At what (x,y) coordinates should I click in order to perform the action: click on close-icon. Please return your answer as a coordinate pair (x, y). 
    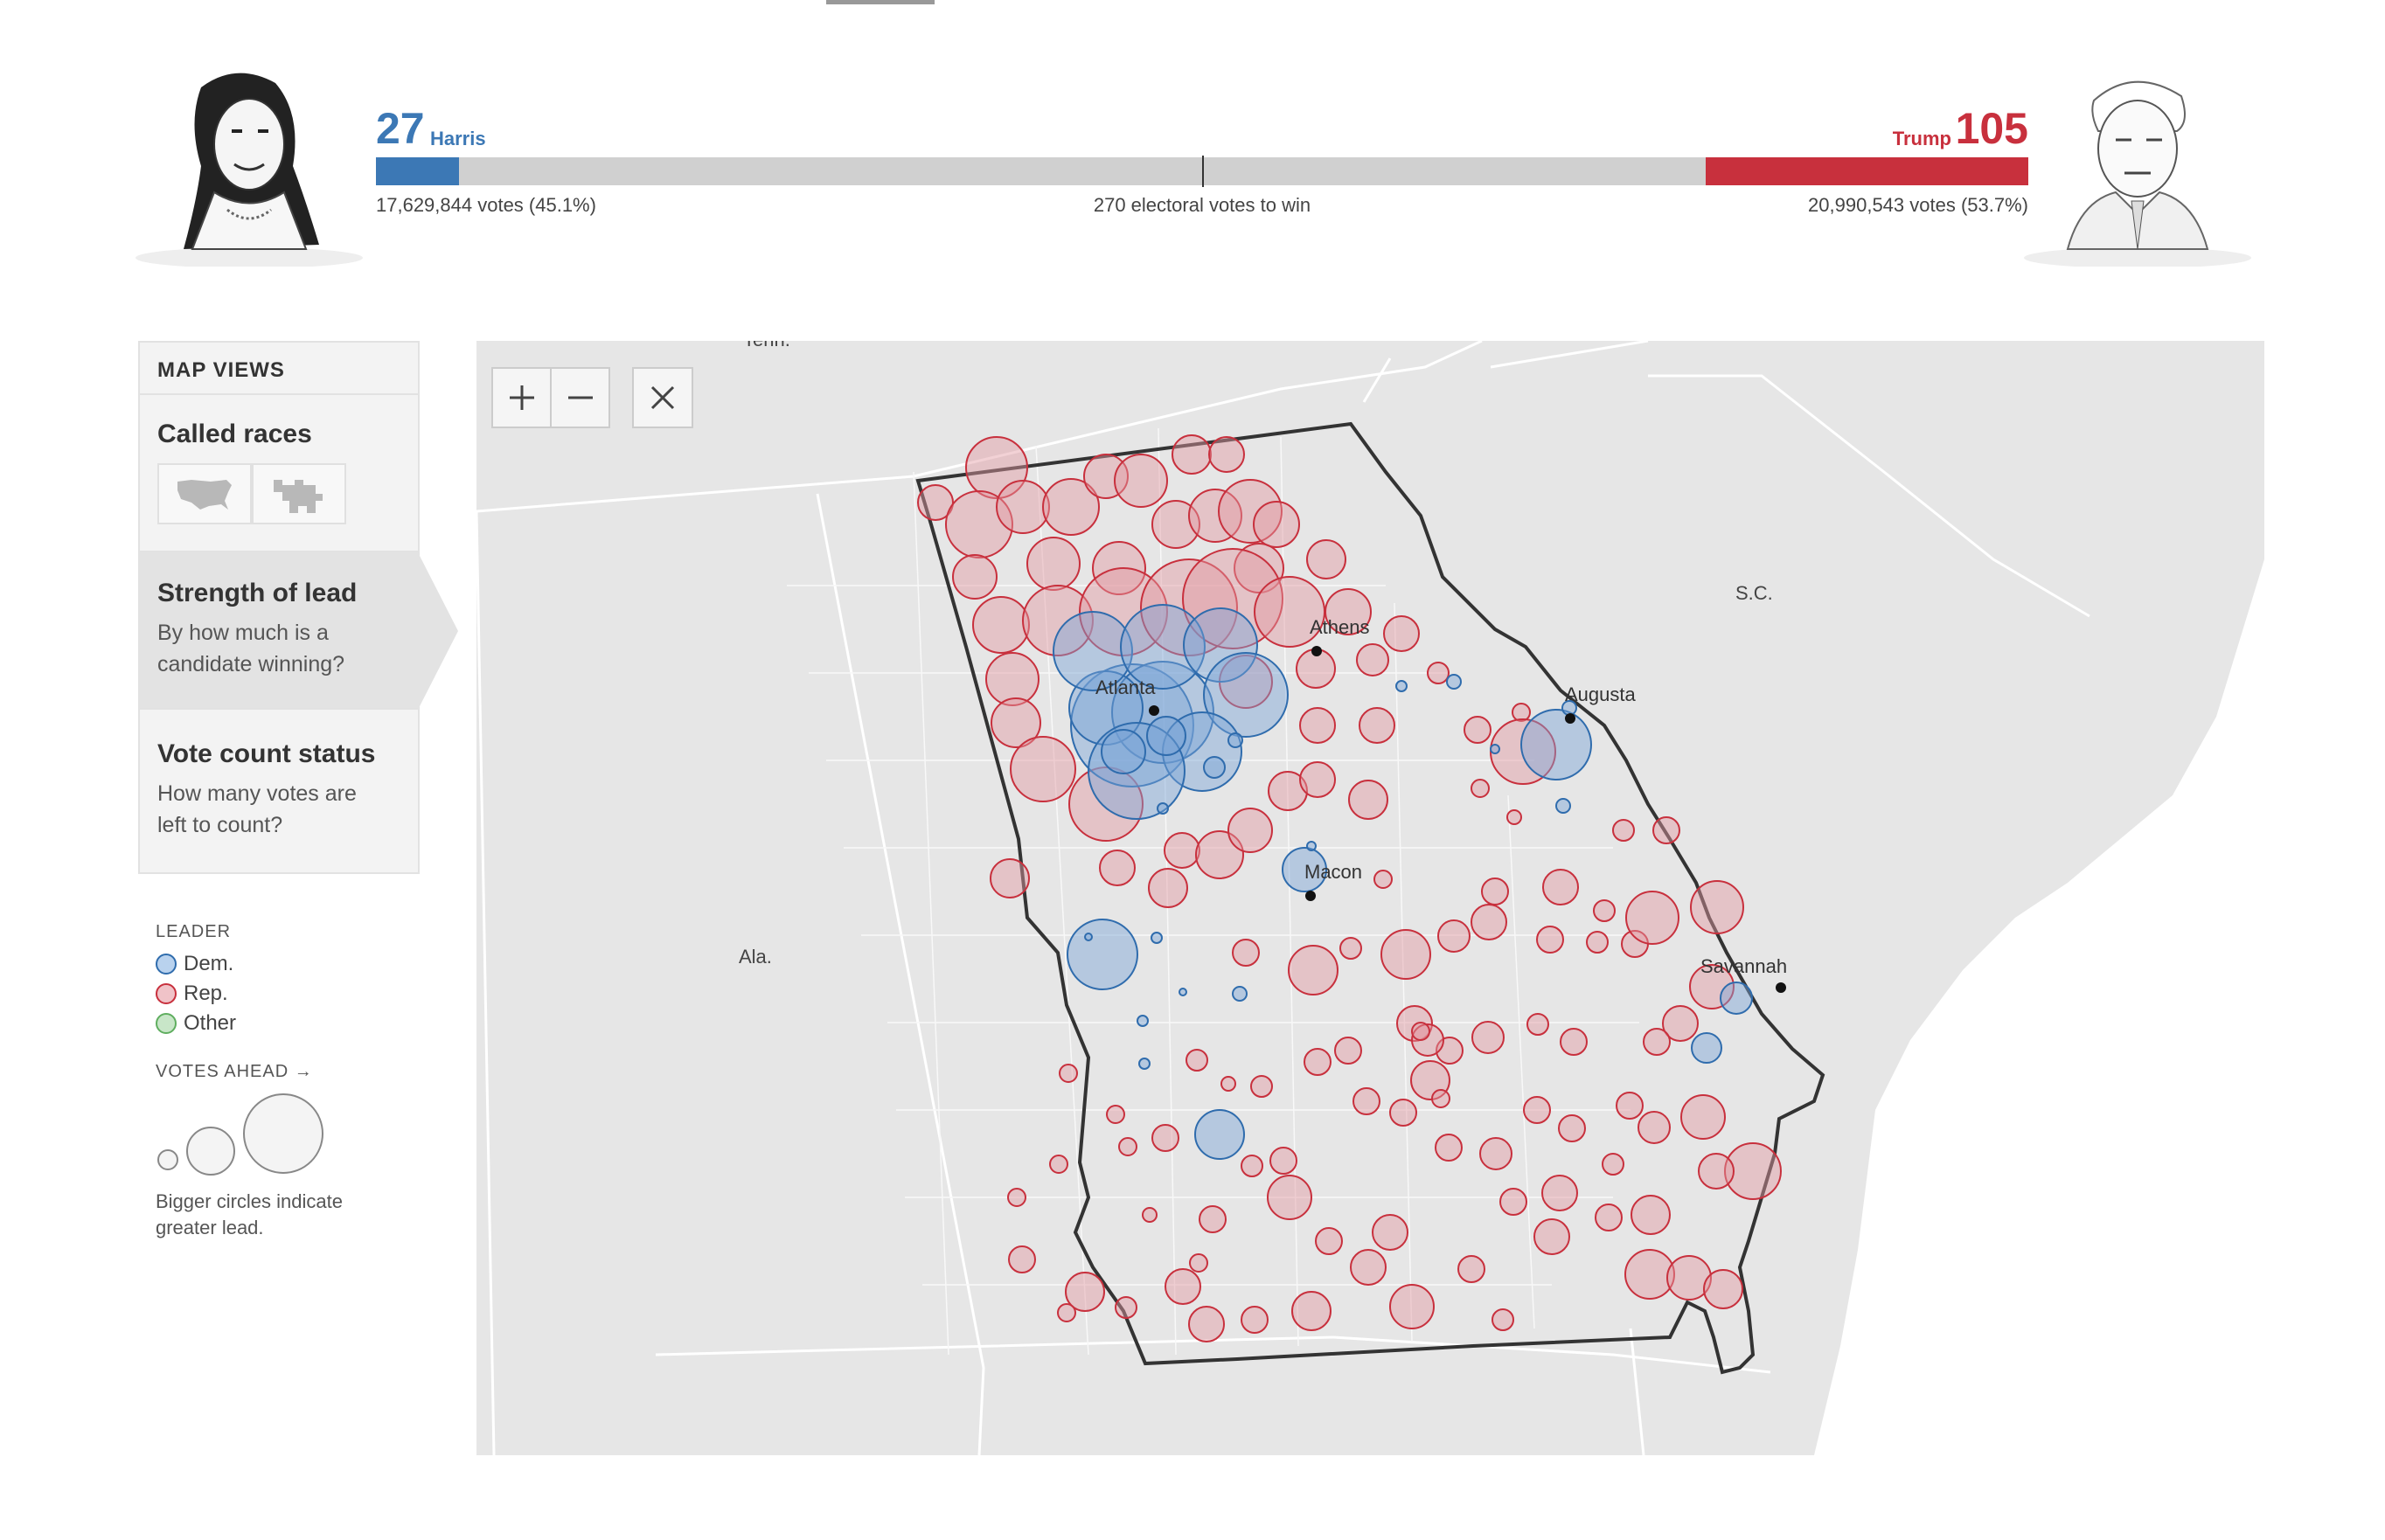
    Looking at the image, I should click on (662, 397).